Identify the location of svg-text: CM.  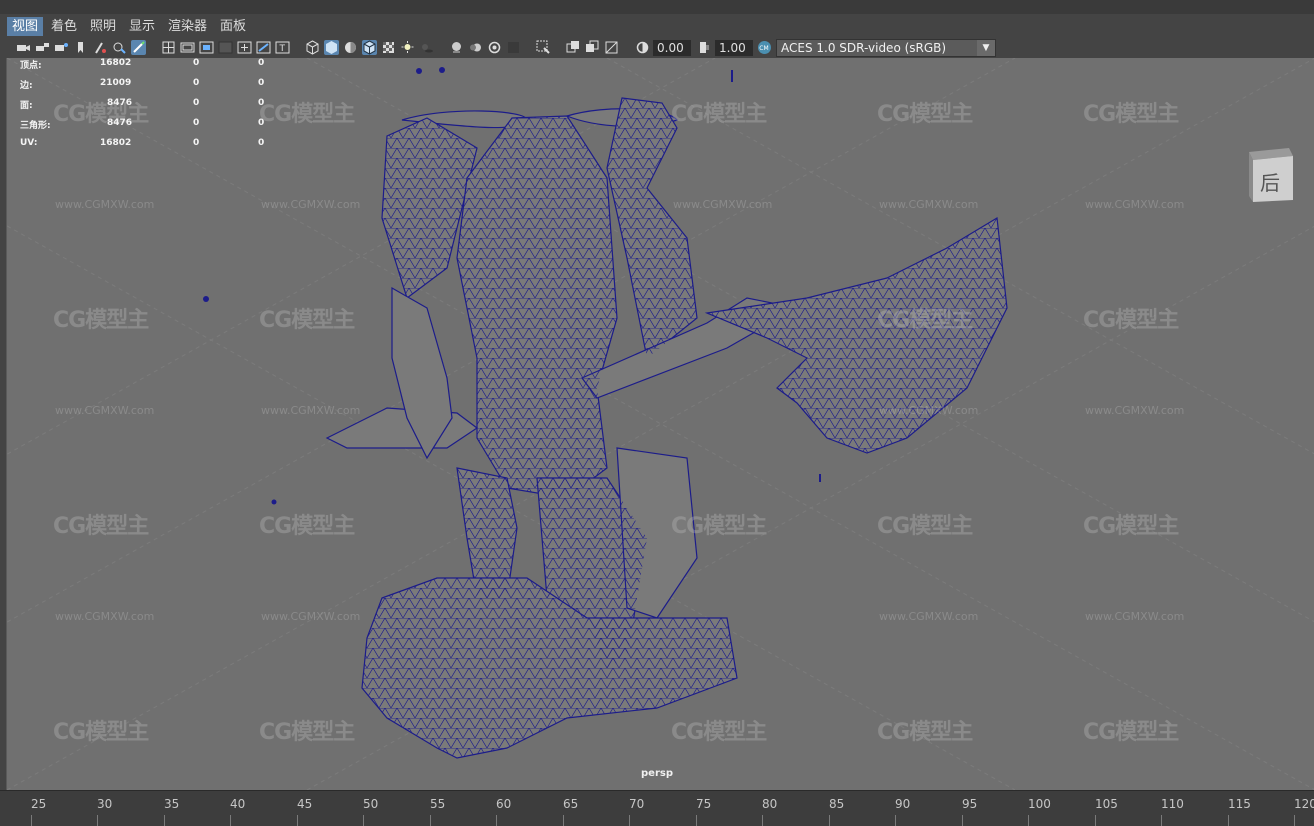
(763, 48).